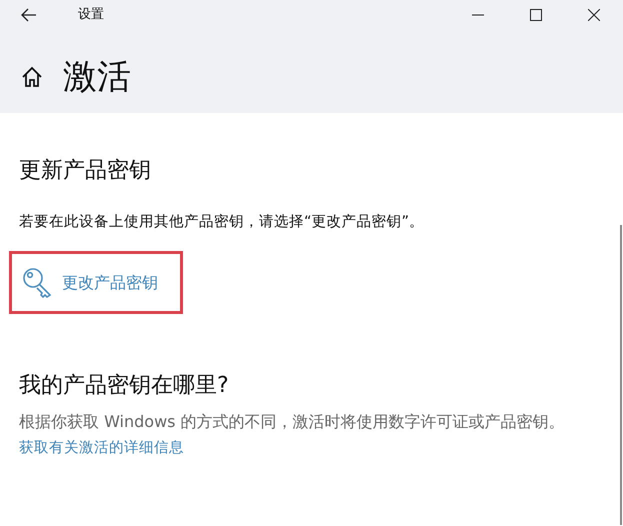  I want to click on description-text: 根据你获取 Windows 的方式的不同，激活时将使用数字许可证或产品密钥。, so click(292, 421).